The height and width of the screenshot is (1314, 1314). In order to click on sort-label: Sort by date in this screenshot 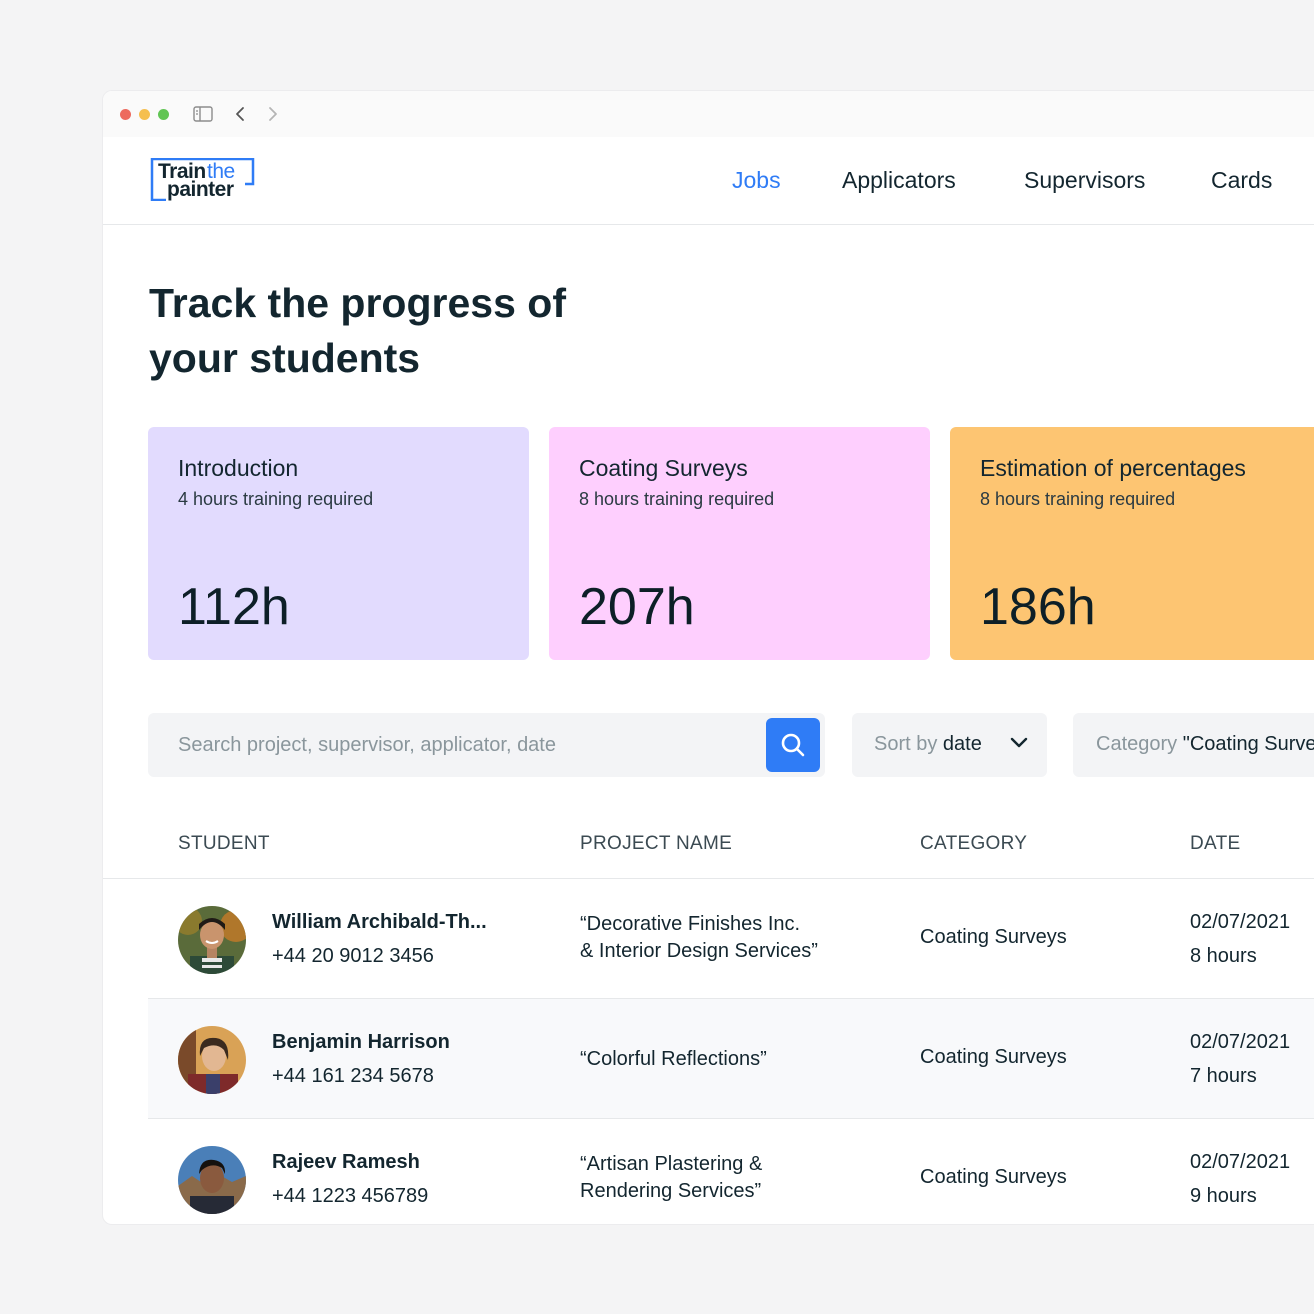, I will do `click(928, 744)`.